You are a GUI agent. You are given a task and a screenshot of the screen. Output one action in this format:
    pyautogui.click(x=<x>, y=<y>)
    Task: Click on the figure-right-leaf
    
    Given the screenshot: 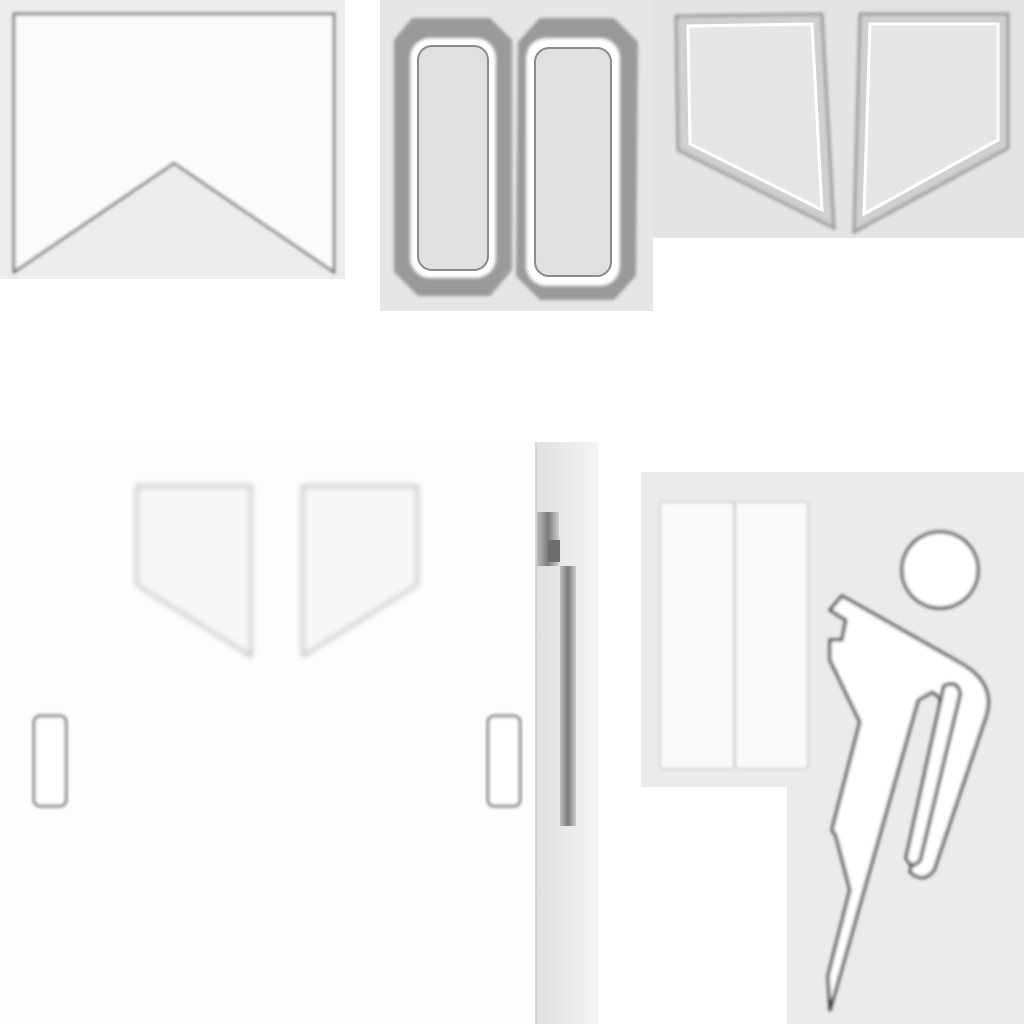 What is the action you would take?
    pyautogui.click(x=771, y=635)
    